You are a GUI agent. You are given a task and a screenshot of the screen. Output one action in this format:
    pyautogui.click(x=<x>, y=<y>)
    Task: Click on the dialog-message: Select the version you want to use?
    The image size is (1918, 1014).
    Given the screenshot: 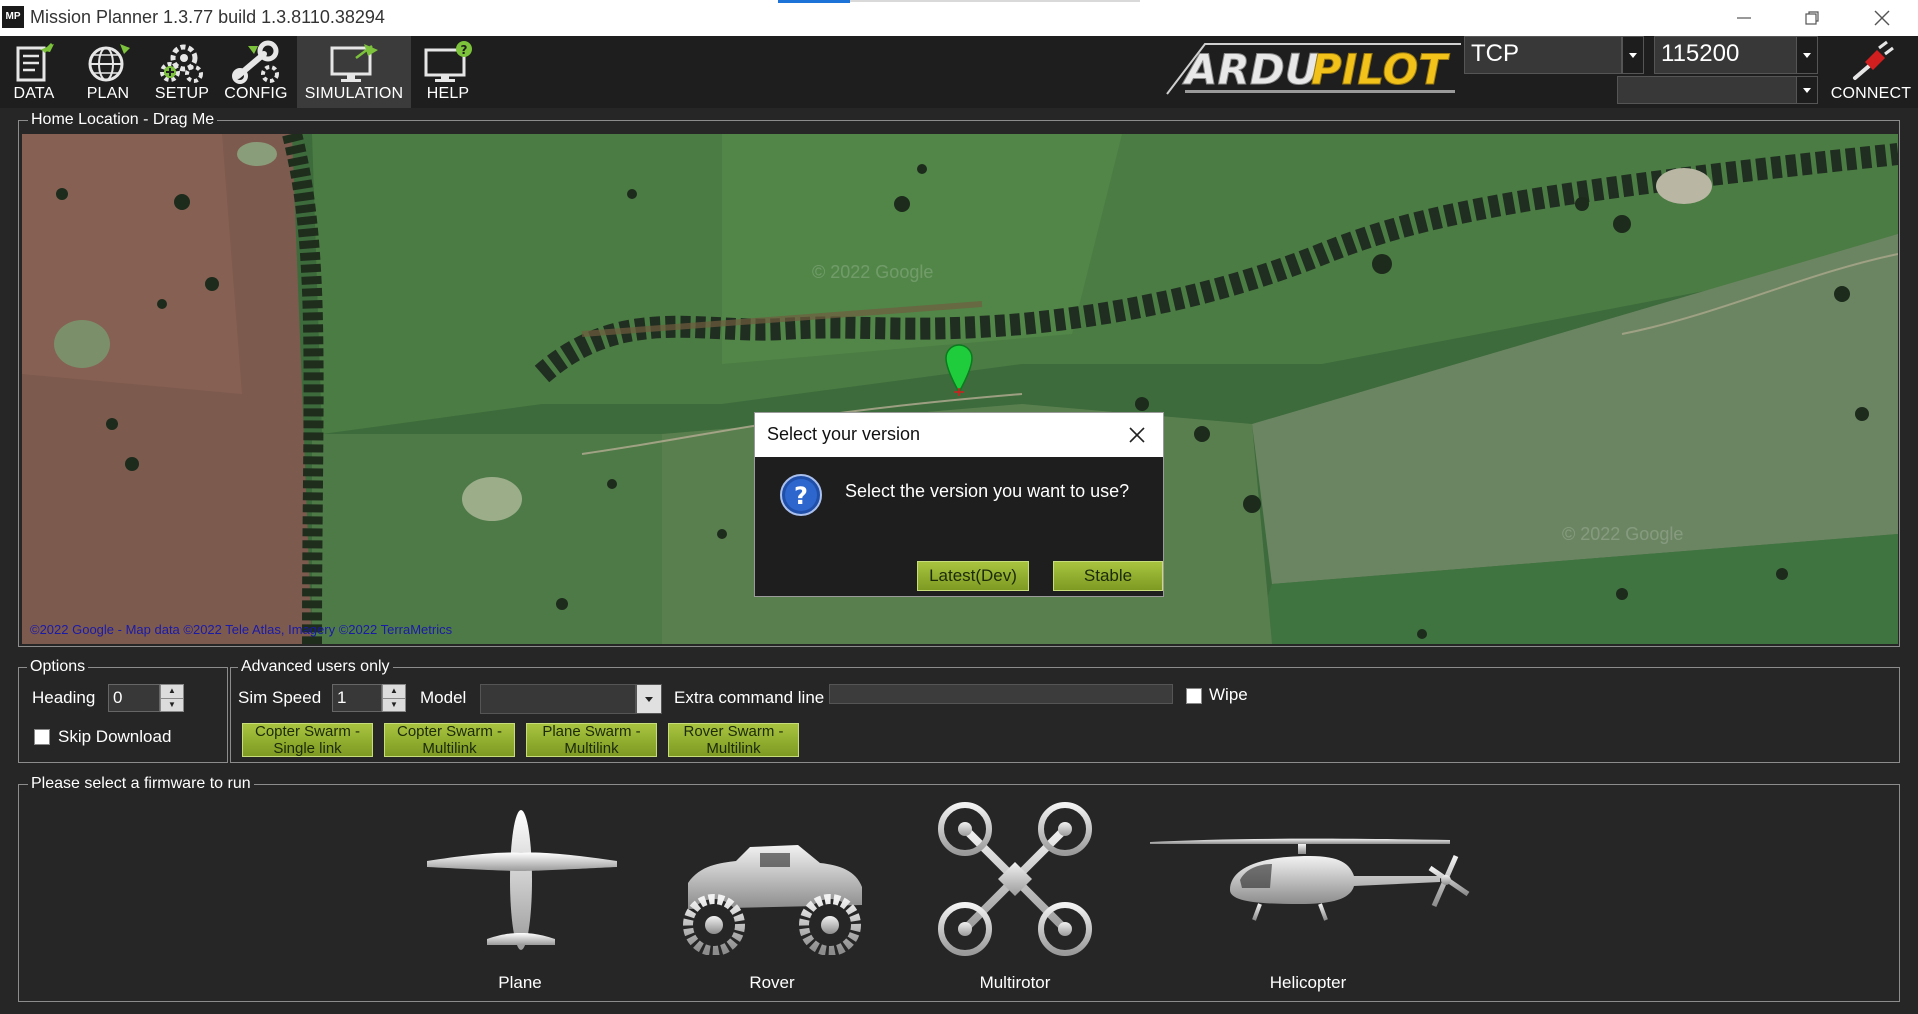 What is the action you would take?
    pyautogui.click(x=987, y=491)
    